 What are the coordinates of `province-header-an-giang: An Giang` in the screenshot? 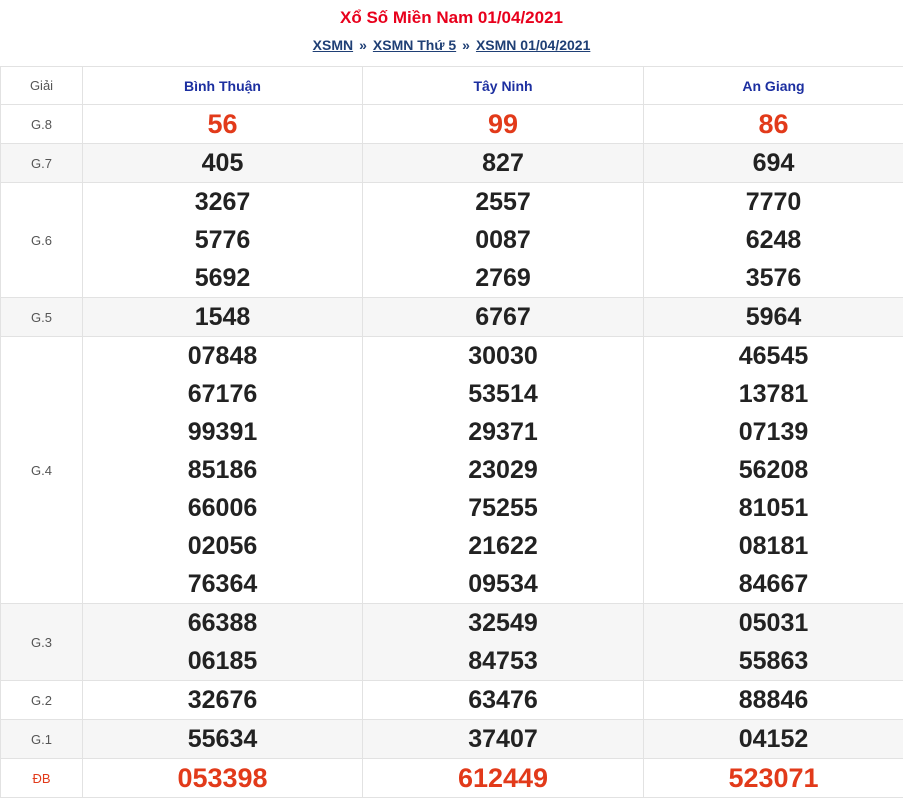 It's located at (773, 86).